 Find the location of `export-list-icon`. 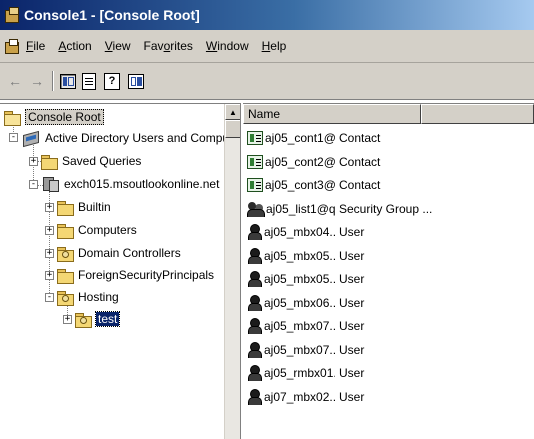

export-list-icon is located at coordinates (89, 81).